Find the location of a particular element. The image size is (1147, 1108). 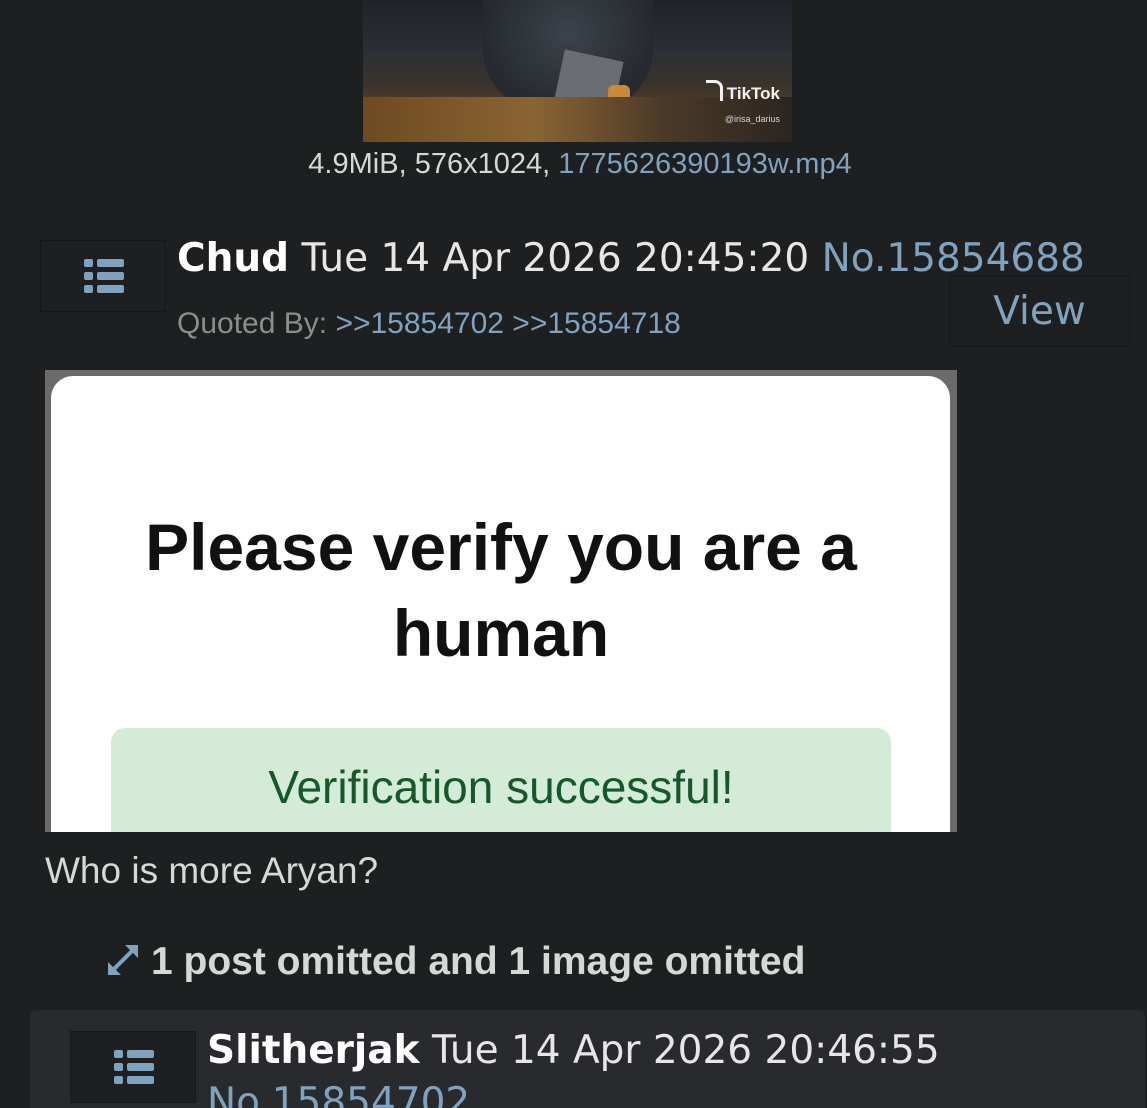

tiktok-watermark: TikTok is located at coordinates (725, 92).